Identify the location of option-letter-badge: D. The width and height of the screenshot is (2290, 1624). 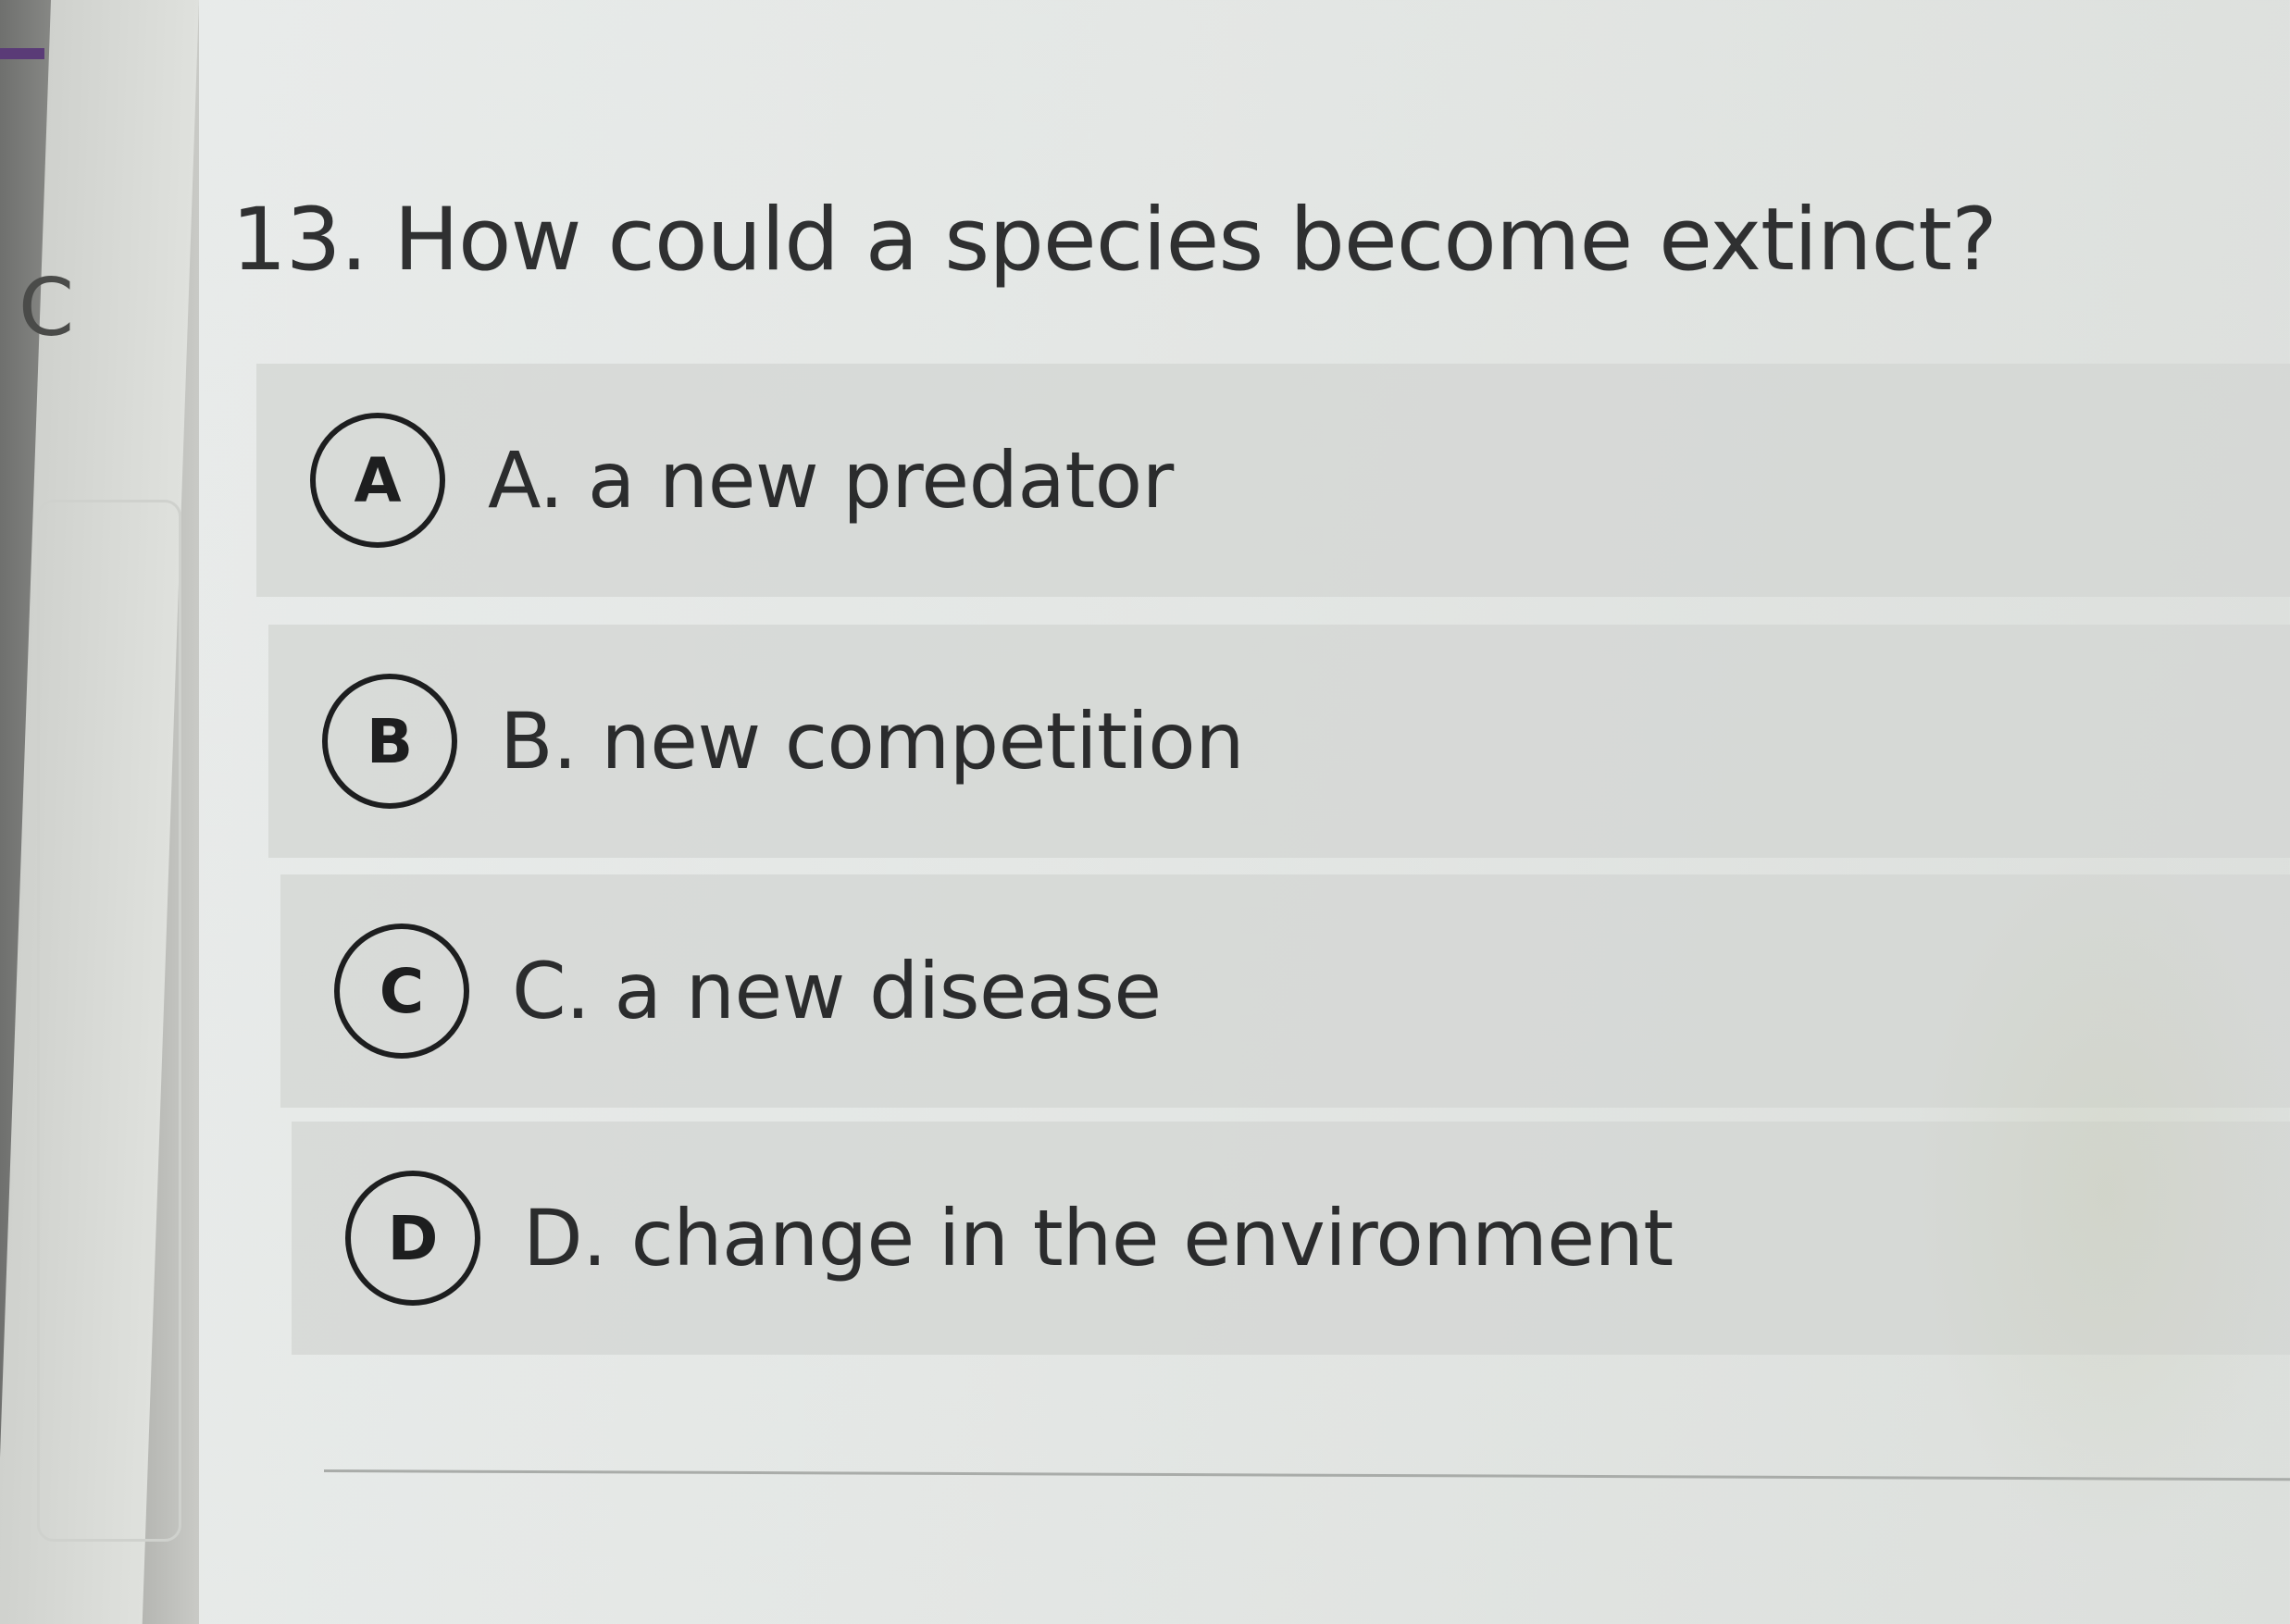
(412, 1238).